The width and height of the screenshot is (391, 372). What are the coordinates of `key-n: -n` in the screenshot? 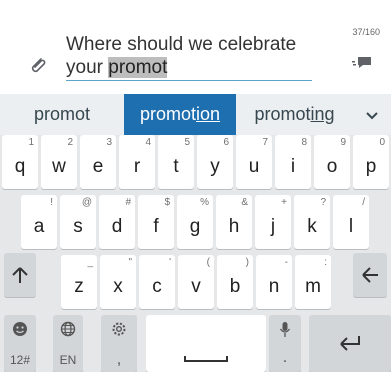 It's located at (274, 282).